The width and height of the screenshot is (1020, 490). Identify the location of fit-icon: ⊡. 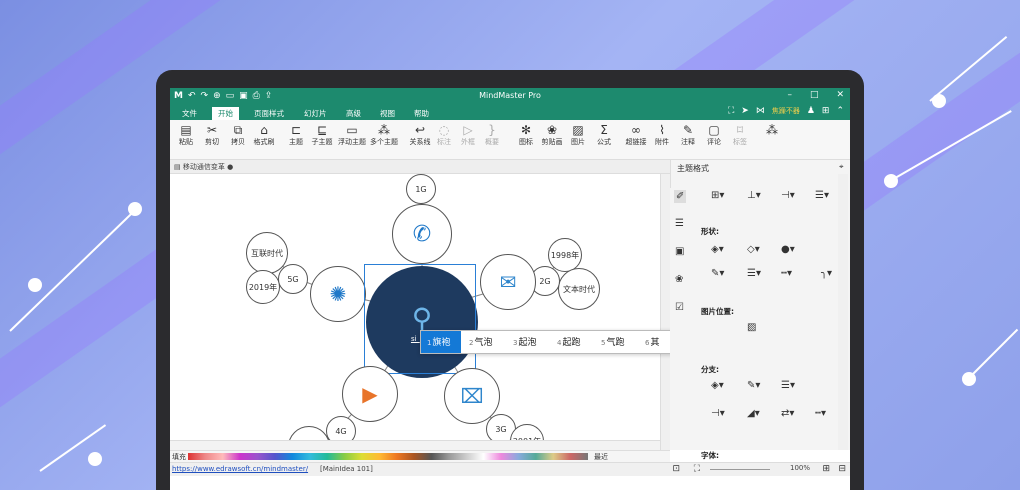
(676, 469).